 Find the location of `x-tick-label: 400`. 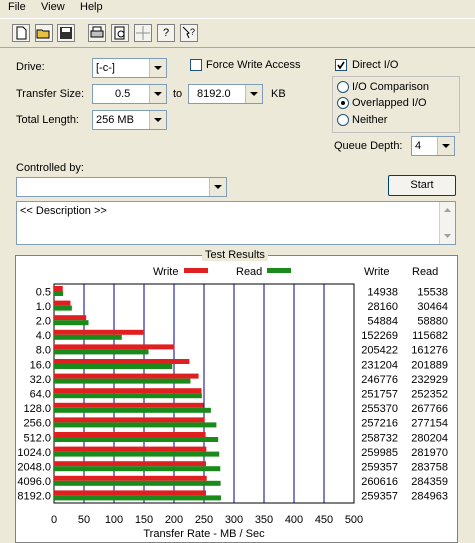

x-tick-label: 400 is located at coordinates (294, 520).